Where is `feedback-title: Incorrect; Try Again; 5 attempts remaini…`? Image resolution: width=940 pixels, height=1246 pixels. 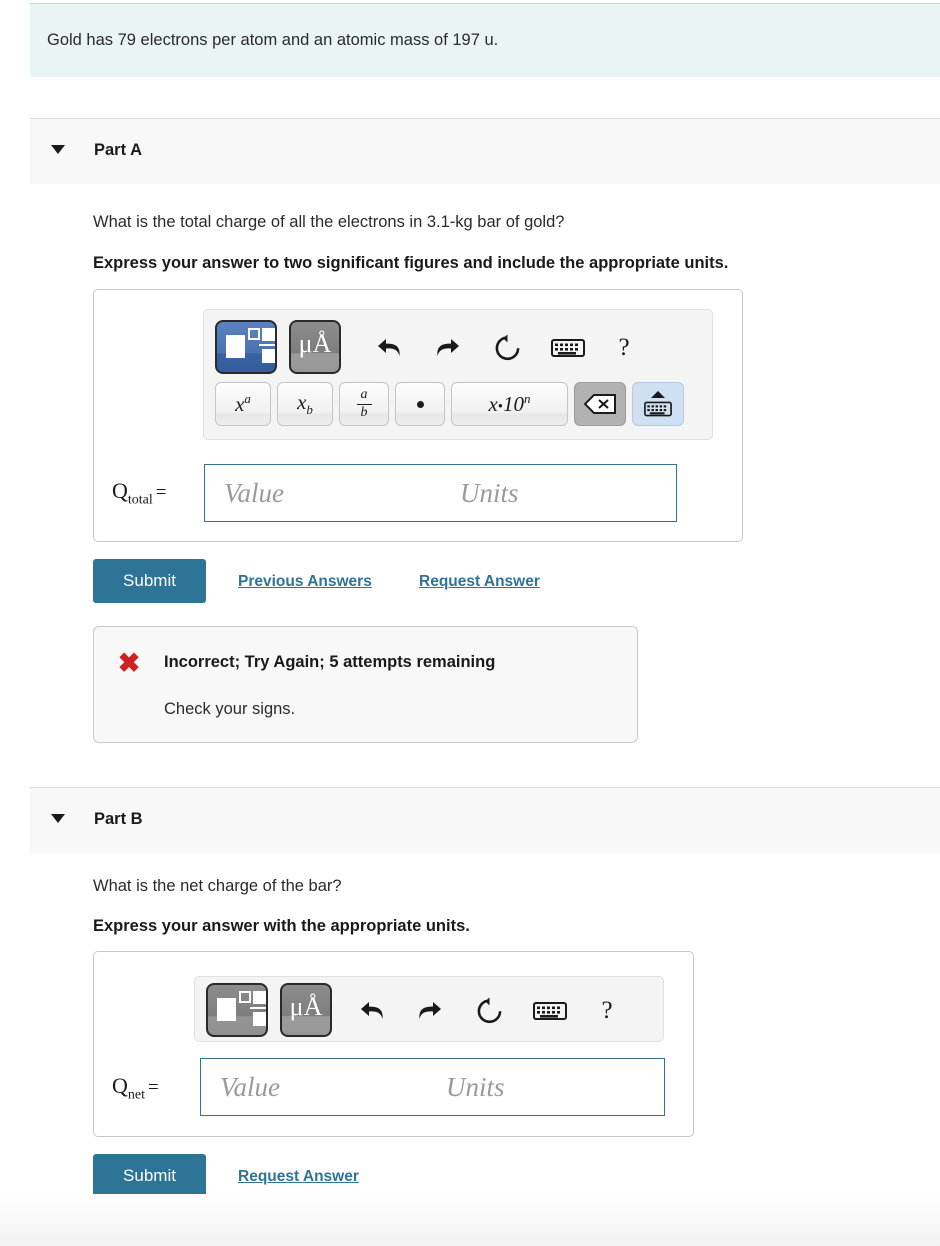 feedback-title: Incorrect; Try Again; 5 attempts remaini… is located at coordinates (330, 662).